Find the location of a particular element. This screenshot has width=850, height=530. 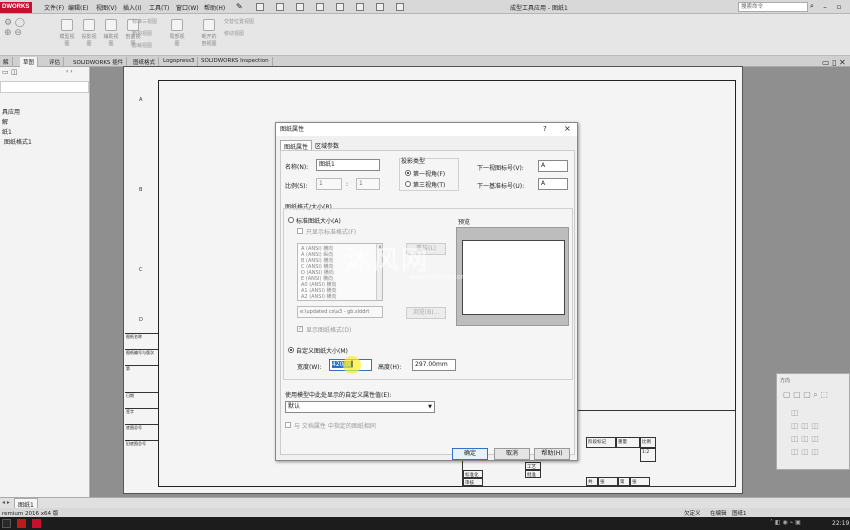

menu-tools: 工具(T) is located at coordinates (159, 7).